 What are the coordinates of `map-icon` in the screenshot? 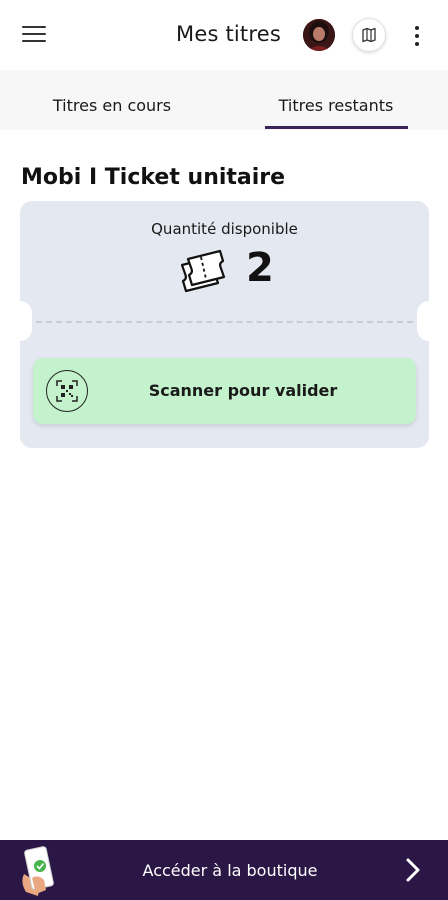 It's located at (369, 35).